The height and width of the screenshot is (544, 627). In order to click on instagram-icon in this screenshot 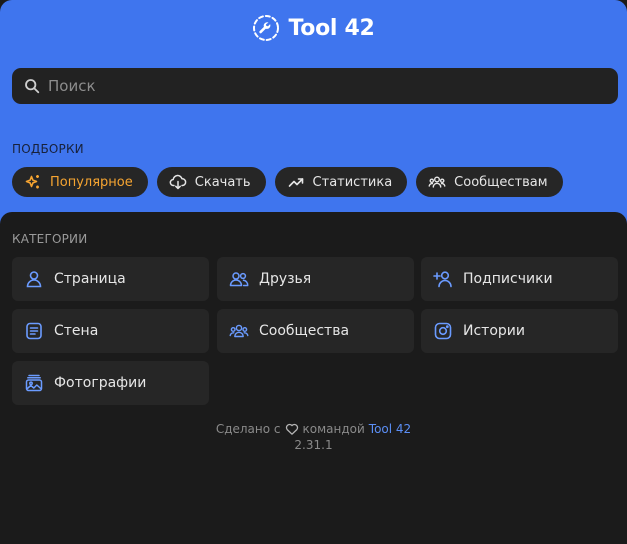, I will do `click(443, 331)`.